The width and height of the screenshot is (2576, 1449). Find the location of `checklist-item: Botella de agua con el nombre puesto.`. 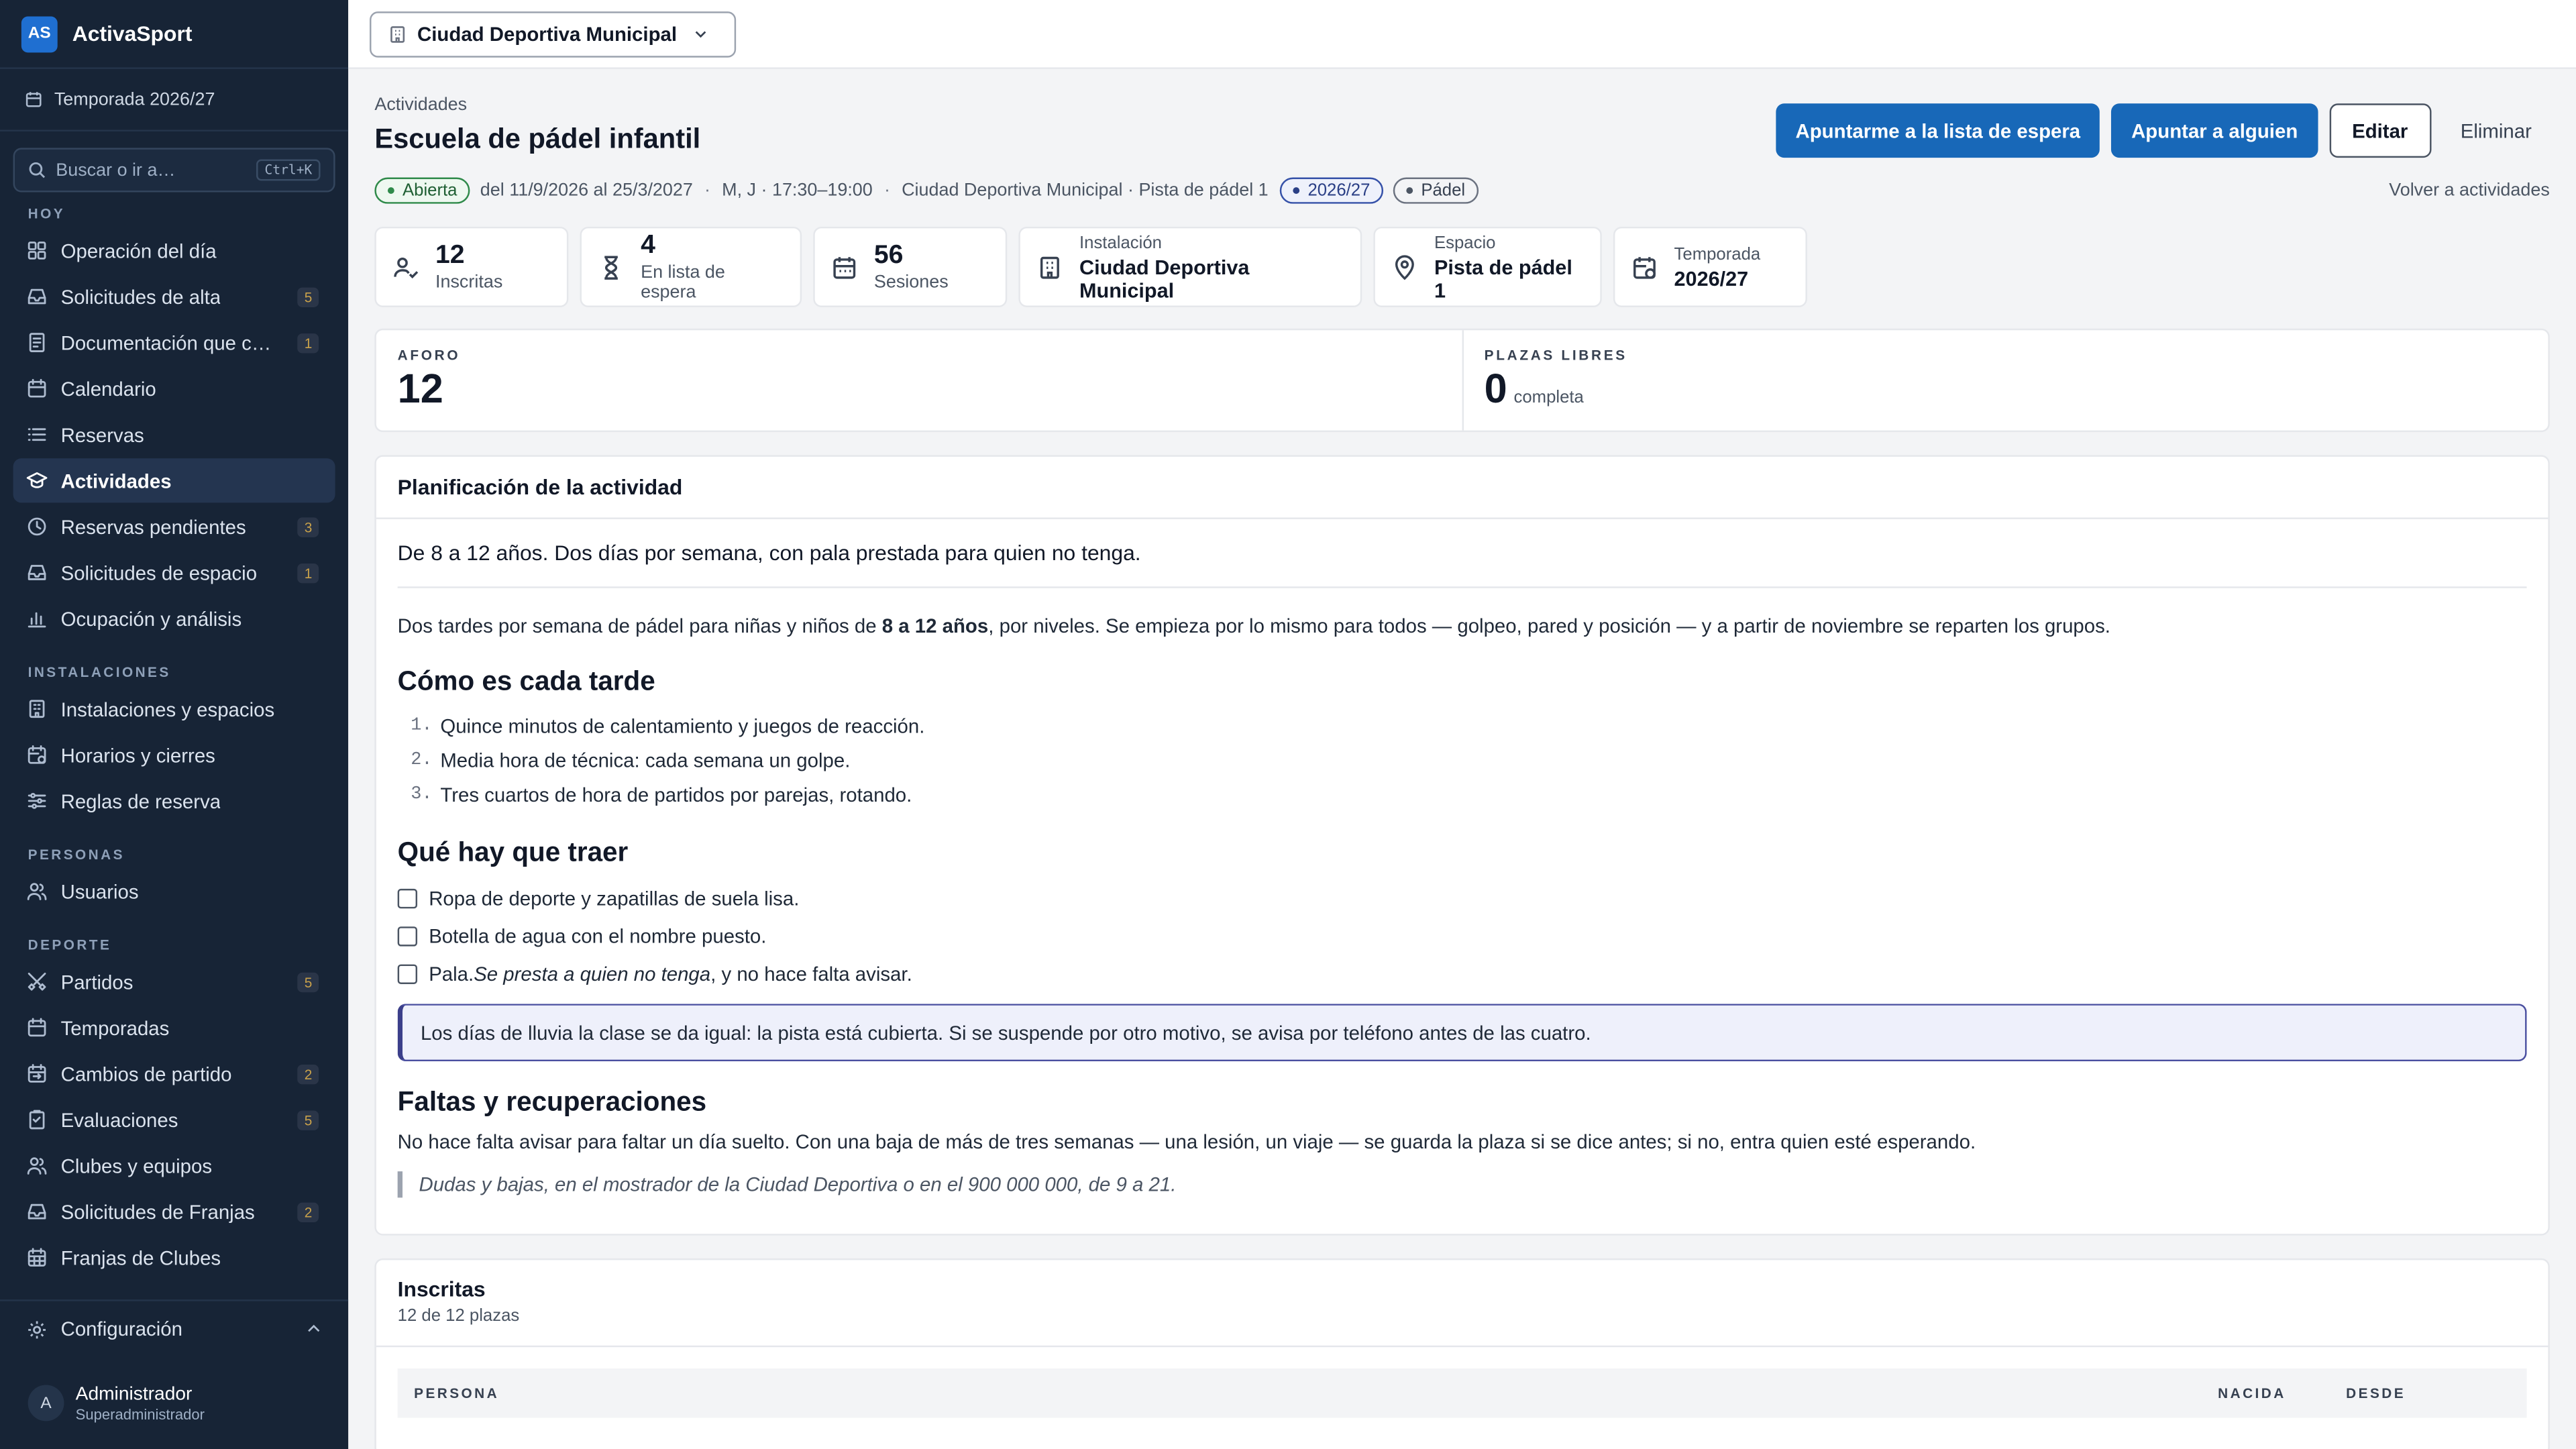

checklist-item: Botella de agua con el nombre puesto. is located at coordinates (1462, 936).